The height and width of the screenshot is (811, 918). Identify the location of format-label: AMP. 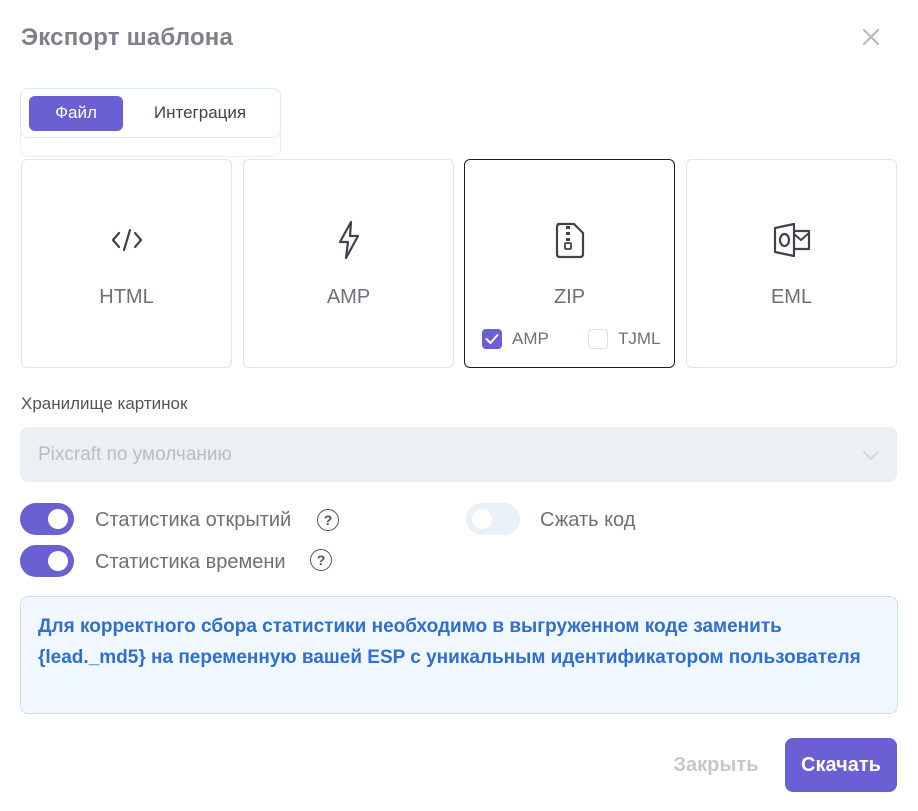
(348, 297).